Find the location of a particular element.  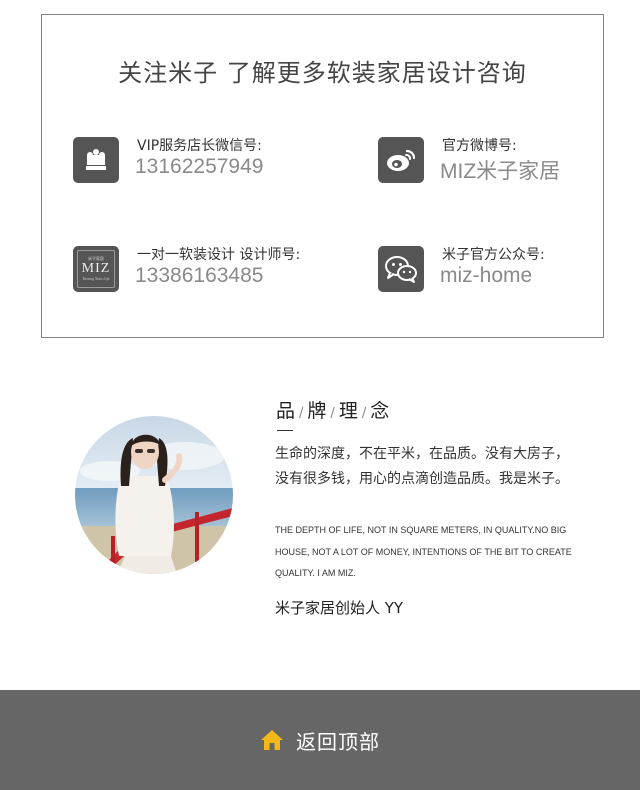

contact-title: 关注米子 了解更多软装家居设计咨询 is located at coordinates (322, 73).